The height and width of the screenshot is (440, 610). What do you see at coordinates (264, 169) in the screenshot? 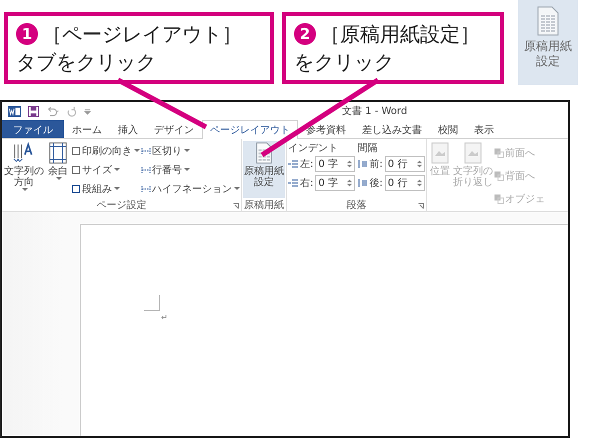
I see `manuscript-settings-button: 原稿用紙 設定` at bounding box center [264, 169].